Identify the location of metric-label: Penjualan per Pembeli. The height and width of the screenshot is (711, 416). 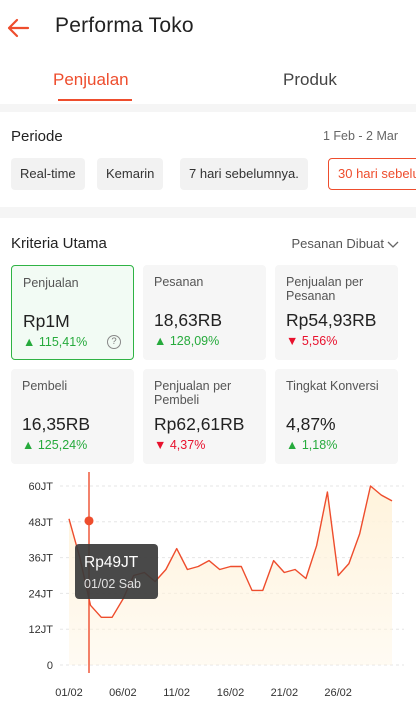
(193, 393).